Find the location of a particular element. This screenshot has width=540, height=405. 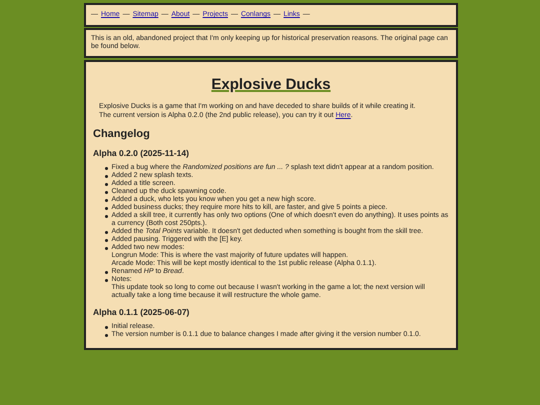

page-title: Explosive Ducks is located at coordinates (271, 85).